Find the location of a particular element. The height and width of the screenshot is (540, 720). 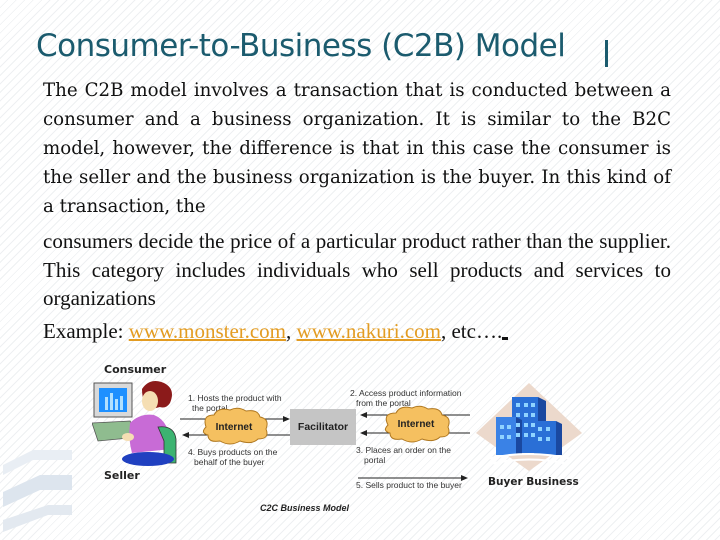

internet-cloud-left: Internet is located at coordinates (236, 426).